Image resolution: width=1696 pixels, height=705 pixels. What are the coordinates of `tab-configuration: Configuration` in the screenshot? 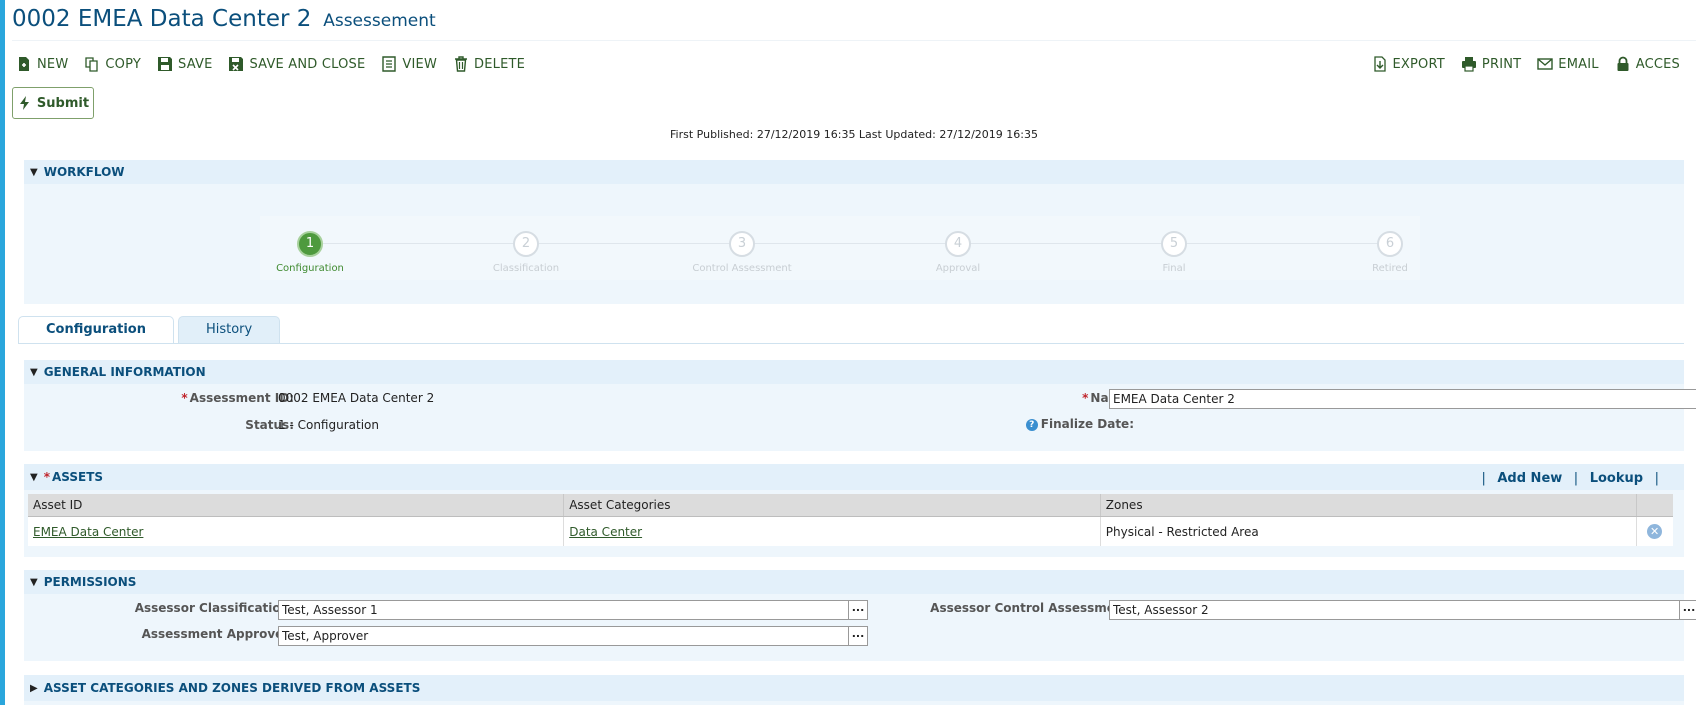 It's located at (96, 329).